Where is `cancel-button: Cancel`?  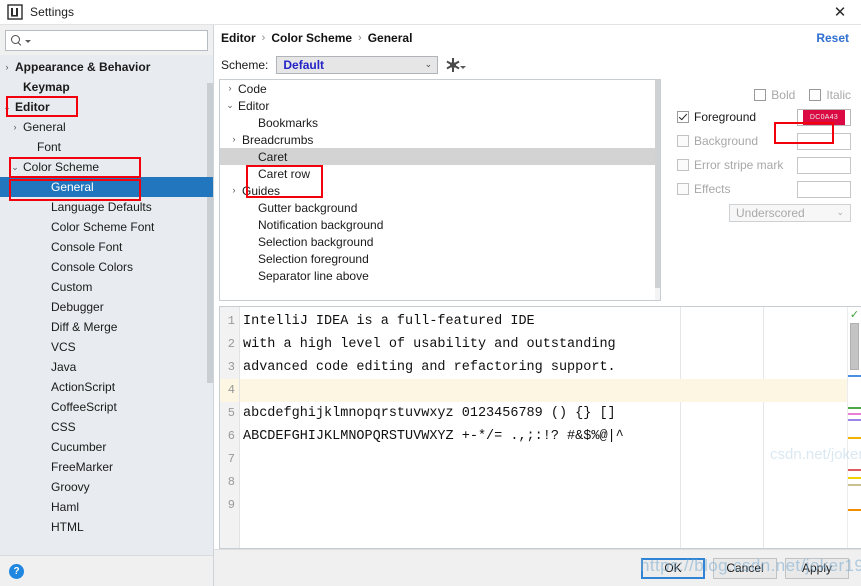 cancel-button: Cancel is located at coordinates (745, 568).